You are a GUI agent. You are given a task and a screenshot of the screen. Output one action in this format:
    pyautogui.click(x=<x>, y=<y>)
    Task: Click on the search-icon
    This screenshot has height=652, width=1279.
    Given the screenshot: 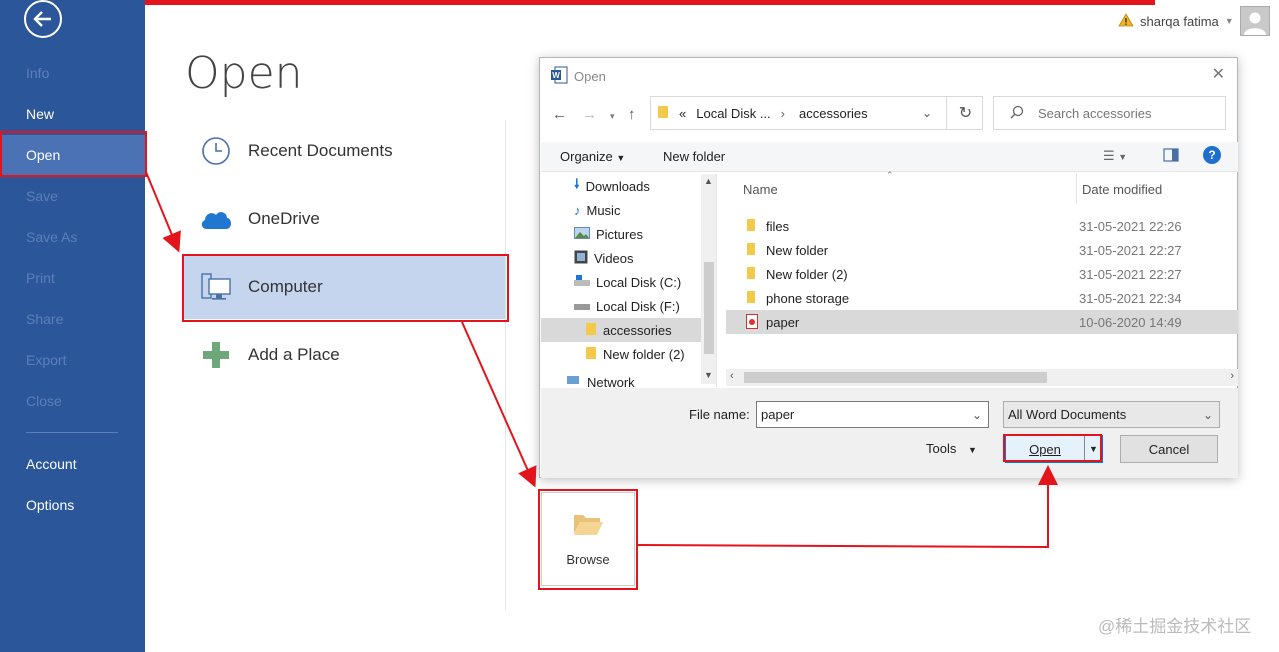 What is the action you would take?
    pyautogui.click(x=1017, y=113)
    